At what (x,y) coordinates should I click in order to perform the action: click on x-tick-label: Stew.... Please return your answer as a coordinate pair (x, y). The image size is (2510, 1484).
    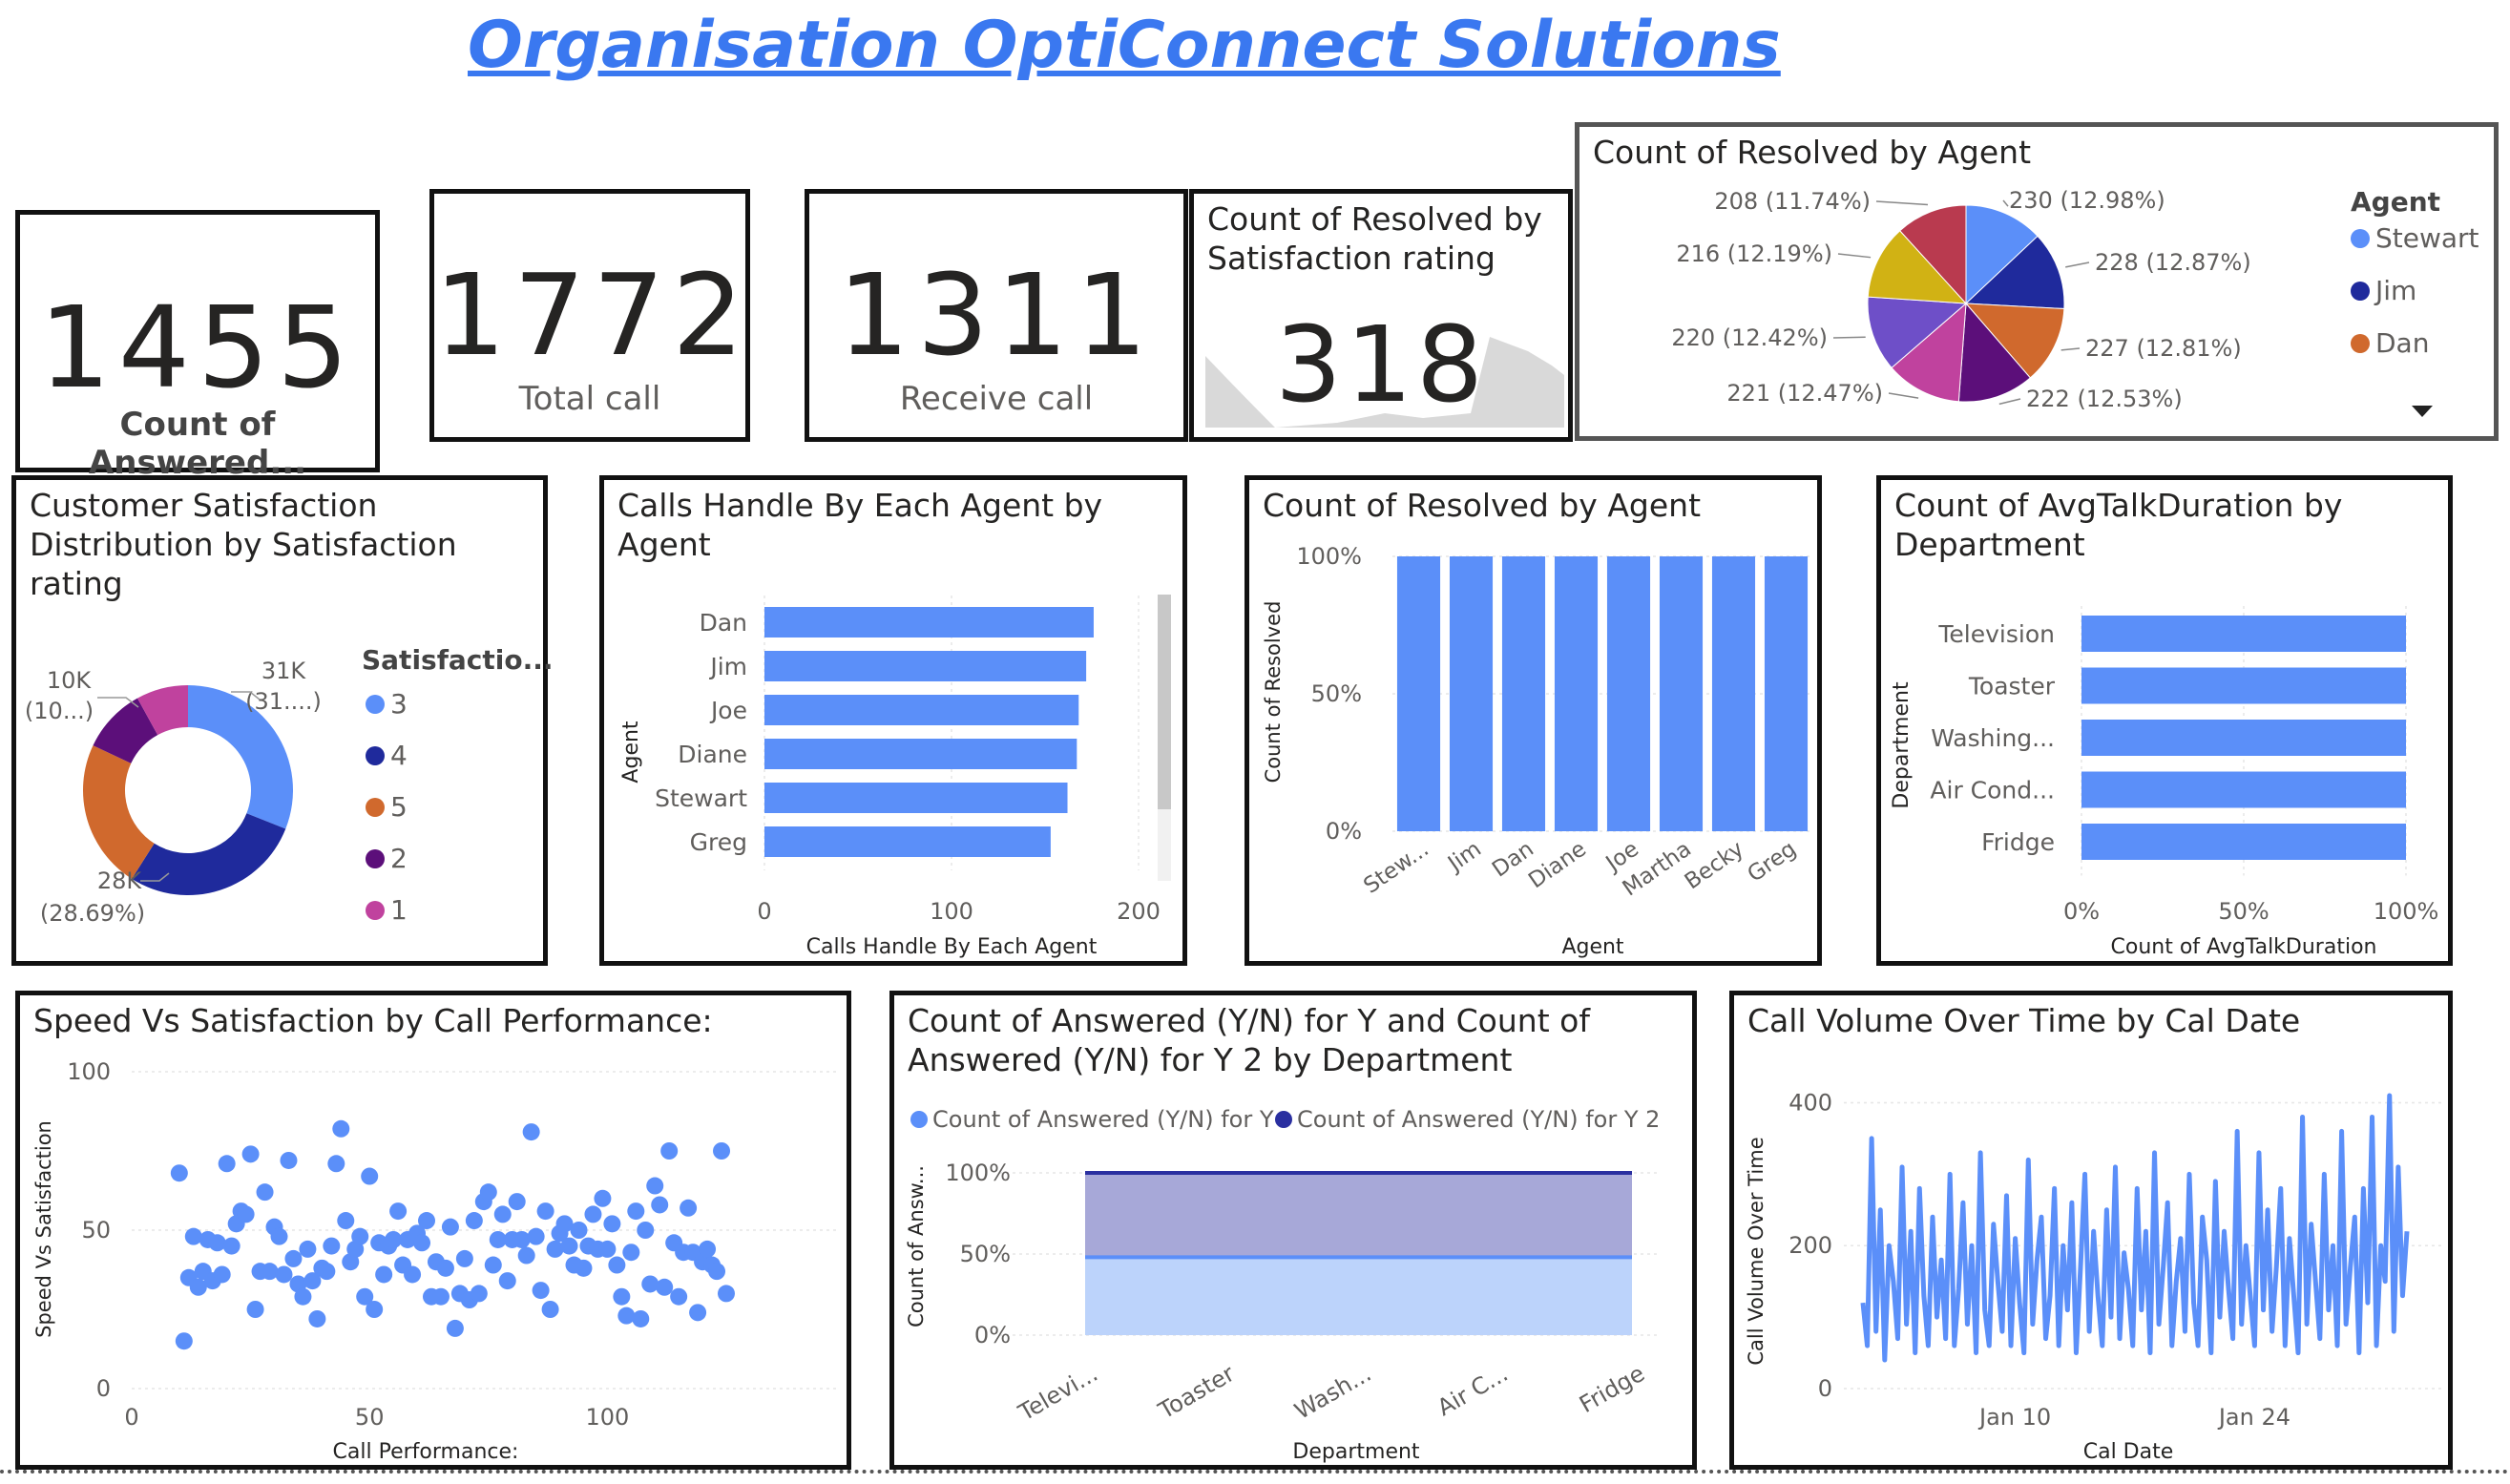
    Looking at the image, I should click on (1396, 868).